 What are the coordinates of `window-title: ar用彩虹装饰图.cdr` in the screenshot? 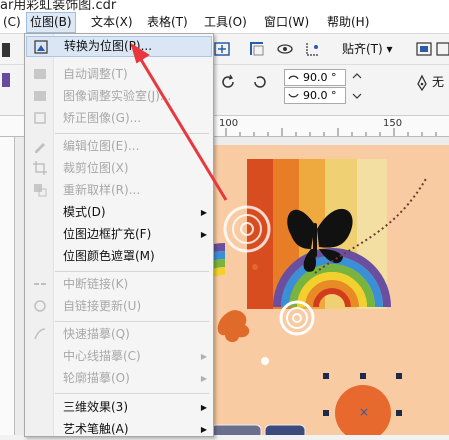 It's located at (58, 6).